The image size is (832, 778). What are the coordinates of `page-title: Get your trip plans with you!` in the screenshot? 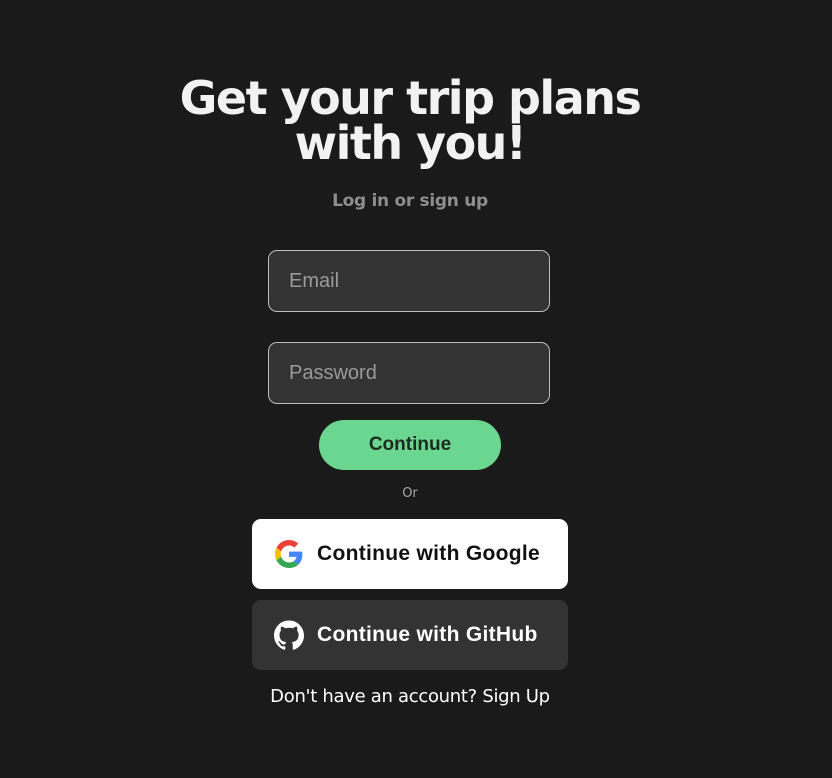 It's located at (410, 120).